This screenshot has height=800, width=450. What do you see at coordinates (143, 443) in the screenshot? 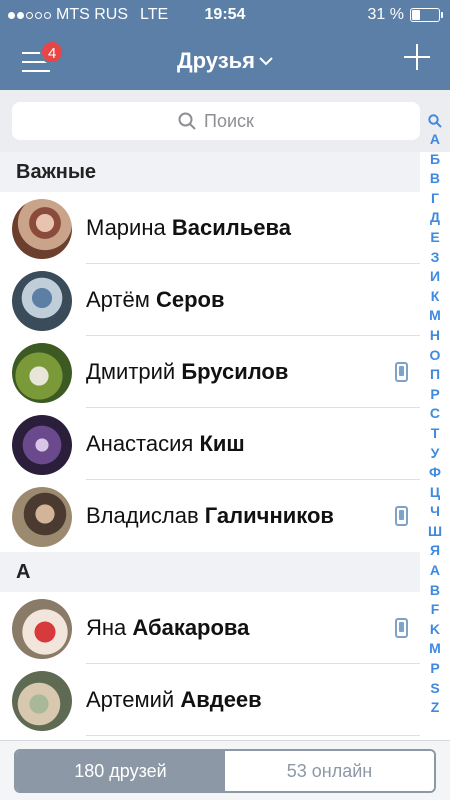
I see `friend-first-name: Анастасия` at bounding box center [143, 443].